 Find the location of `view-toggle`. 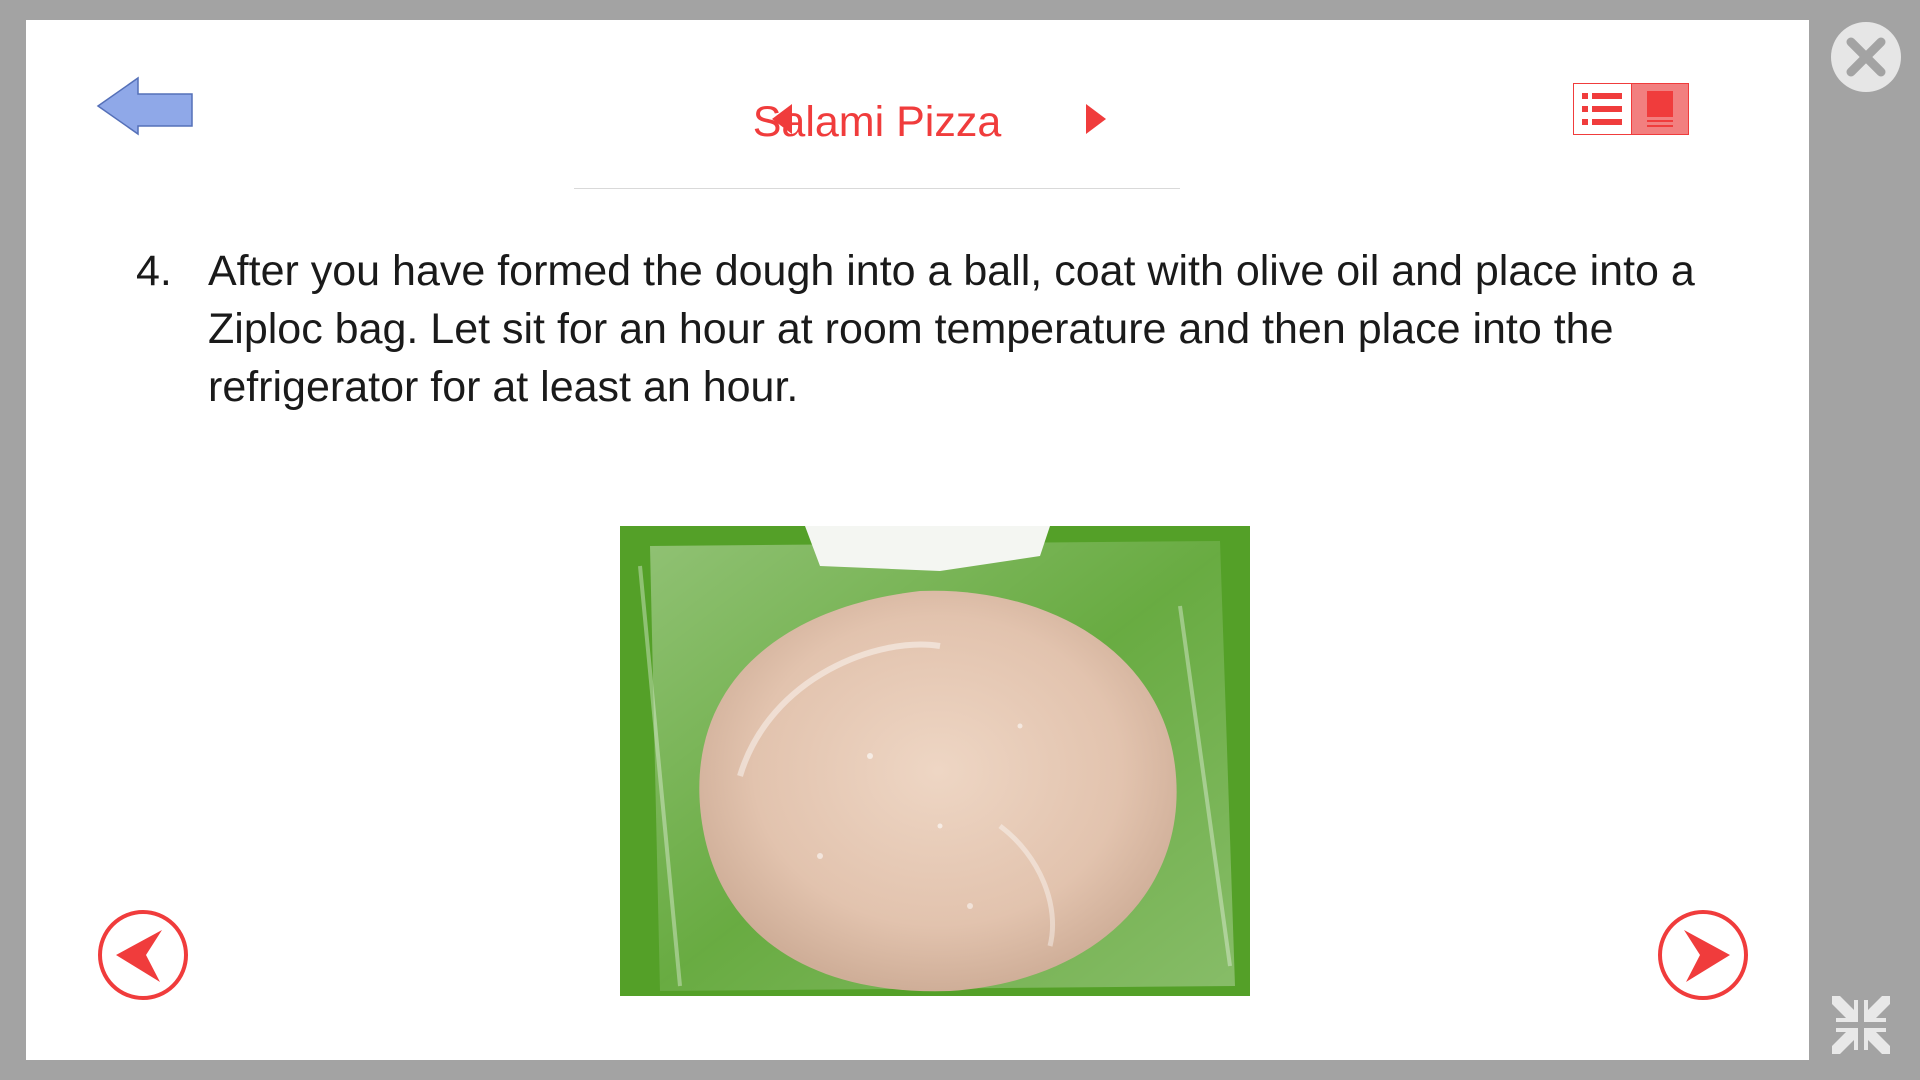

view-toggle is located at coordinates (1631, 109).